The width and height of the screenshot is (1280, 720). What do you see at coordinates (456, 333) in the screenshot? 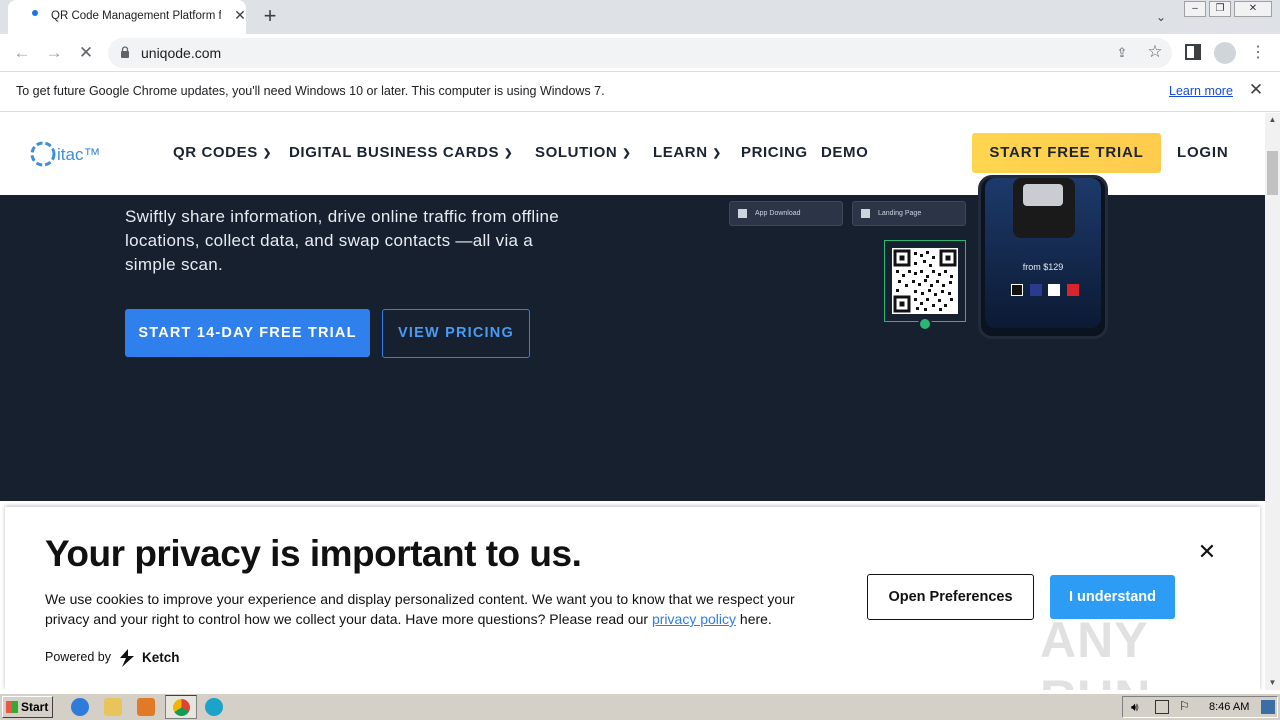
I see `view-pricing-button: VIEW PRICING` at bounding box center [456, 333].